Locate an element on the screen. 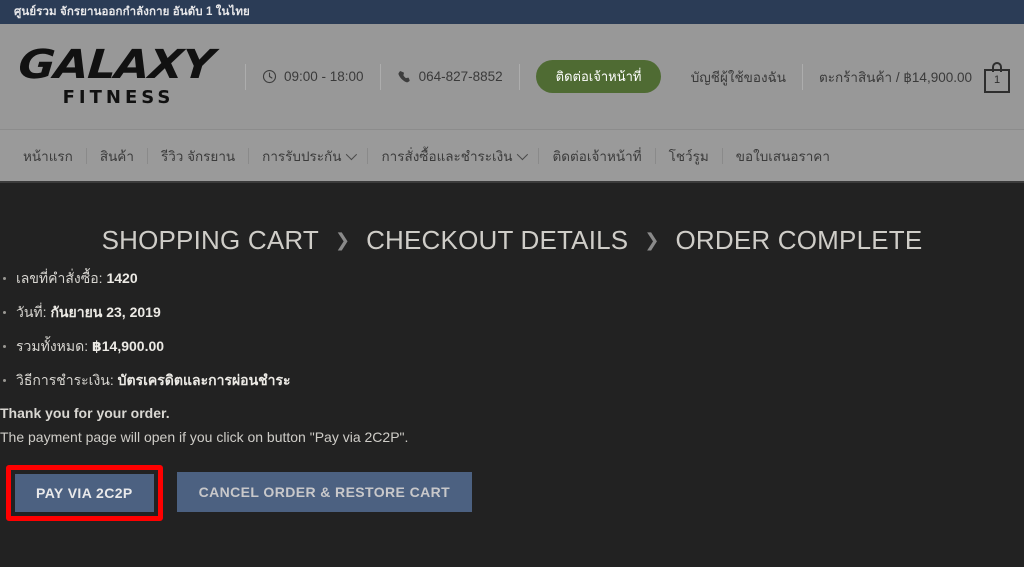  nav-item-1: สินค้า is located at coordinates (117, 156).